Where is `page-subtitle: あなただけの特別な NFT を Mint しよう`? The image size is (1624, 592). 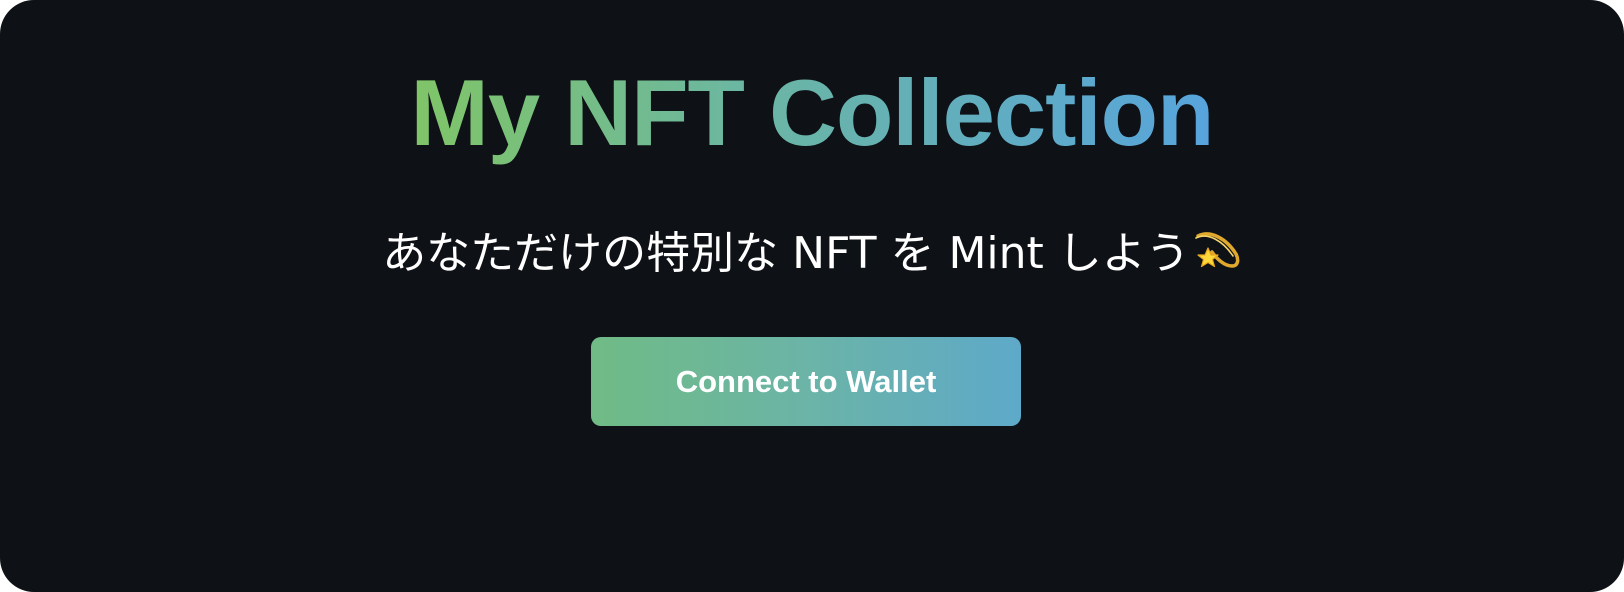 page-subtitle: あなただけの特別な NFT を Mint しよう is located at coordinates (812, 253).